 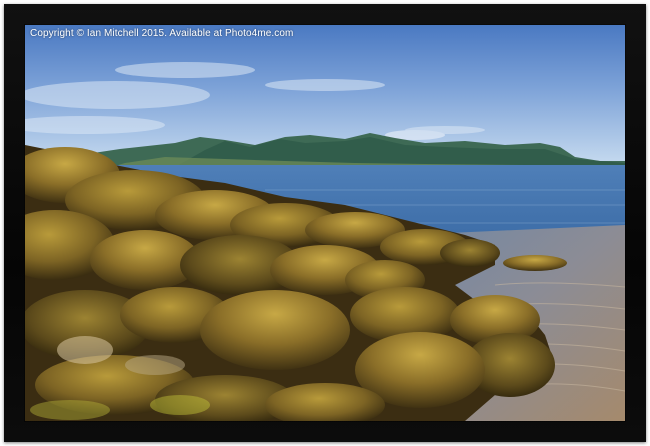 What do you see at coordinates (535, 263) in the screenshot?
I see `small-rock` at bounding box center [535, 263].